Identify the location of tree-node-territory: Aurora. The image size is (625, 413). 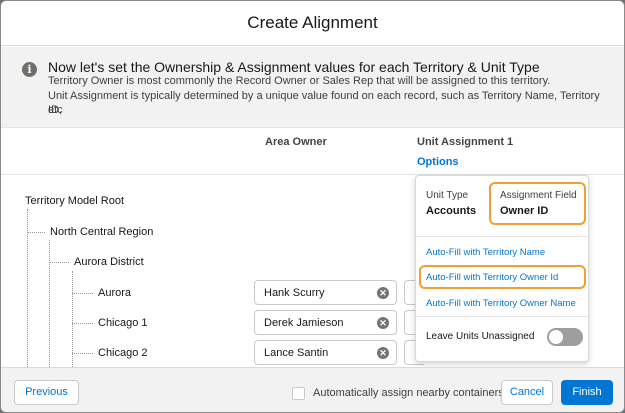
(114, 293).